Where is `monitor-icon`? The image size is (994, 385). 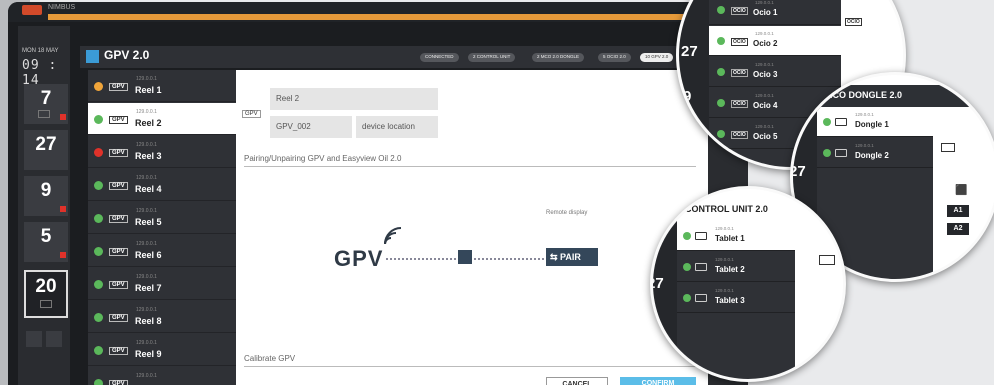
monitor-icon is located at coordinates (46, 304).